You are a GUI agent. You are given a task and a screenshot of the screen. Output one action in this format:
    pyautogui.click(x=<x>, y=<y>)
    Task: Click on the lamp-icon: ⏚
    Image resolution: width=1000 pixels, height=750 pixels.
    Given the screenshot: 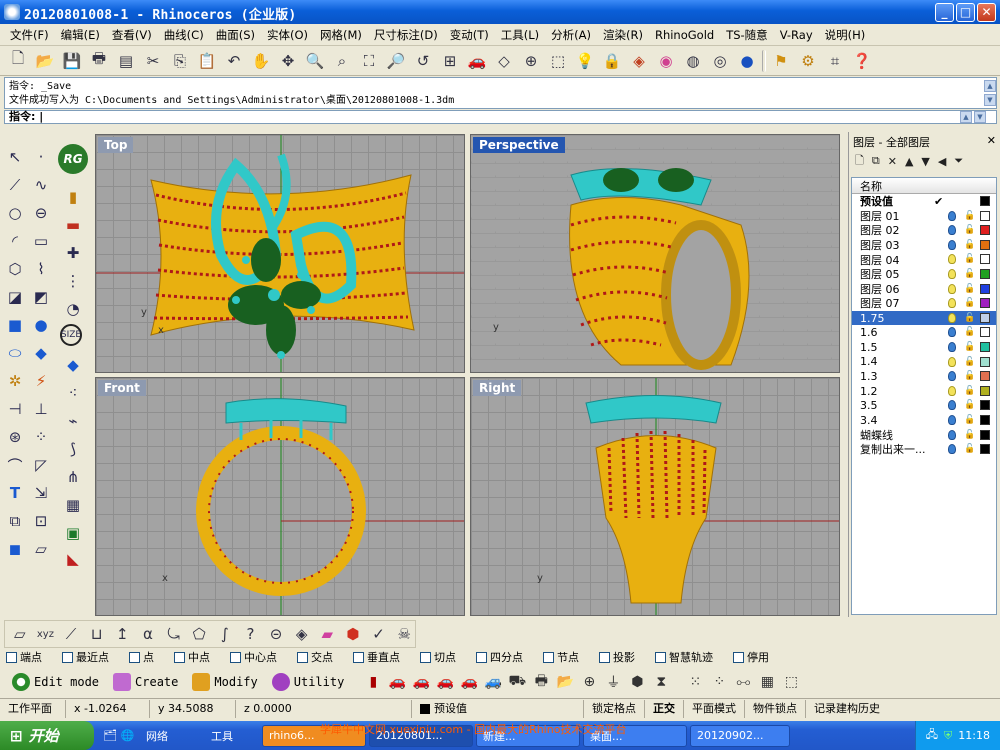 What is the action you would take?
    pyautogui.click(x=613, y=682)
    